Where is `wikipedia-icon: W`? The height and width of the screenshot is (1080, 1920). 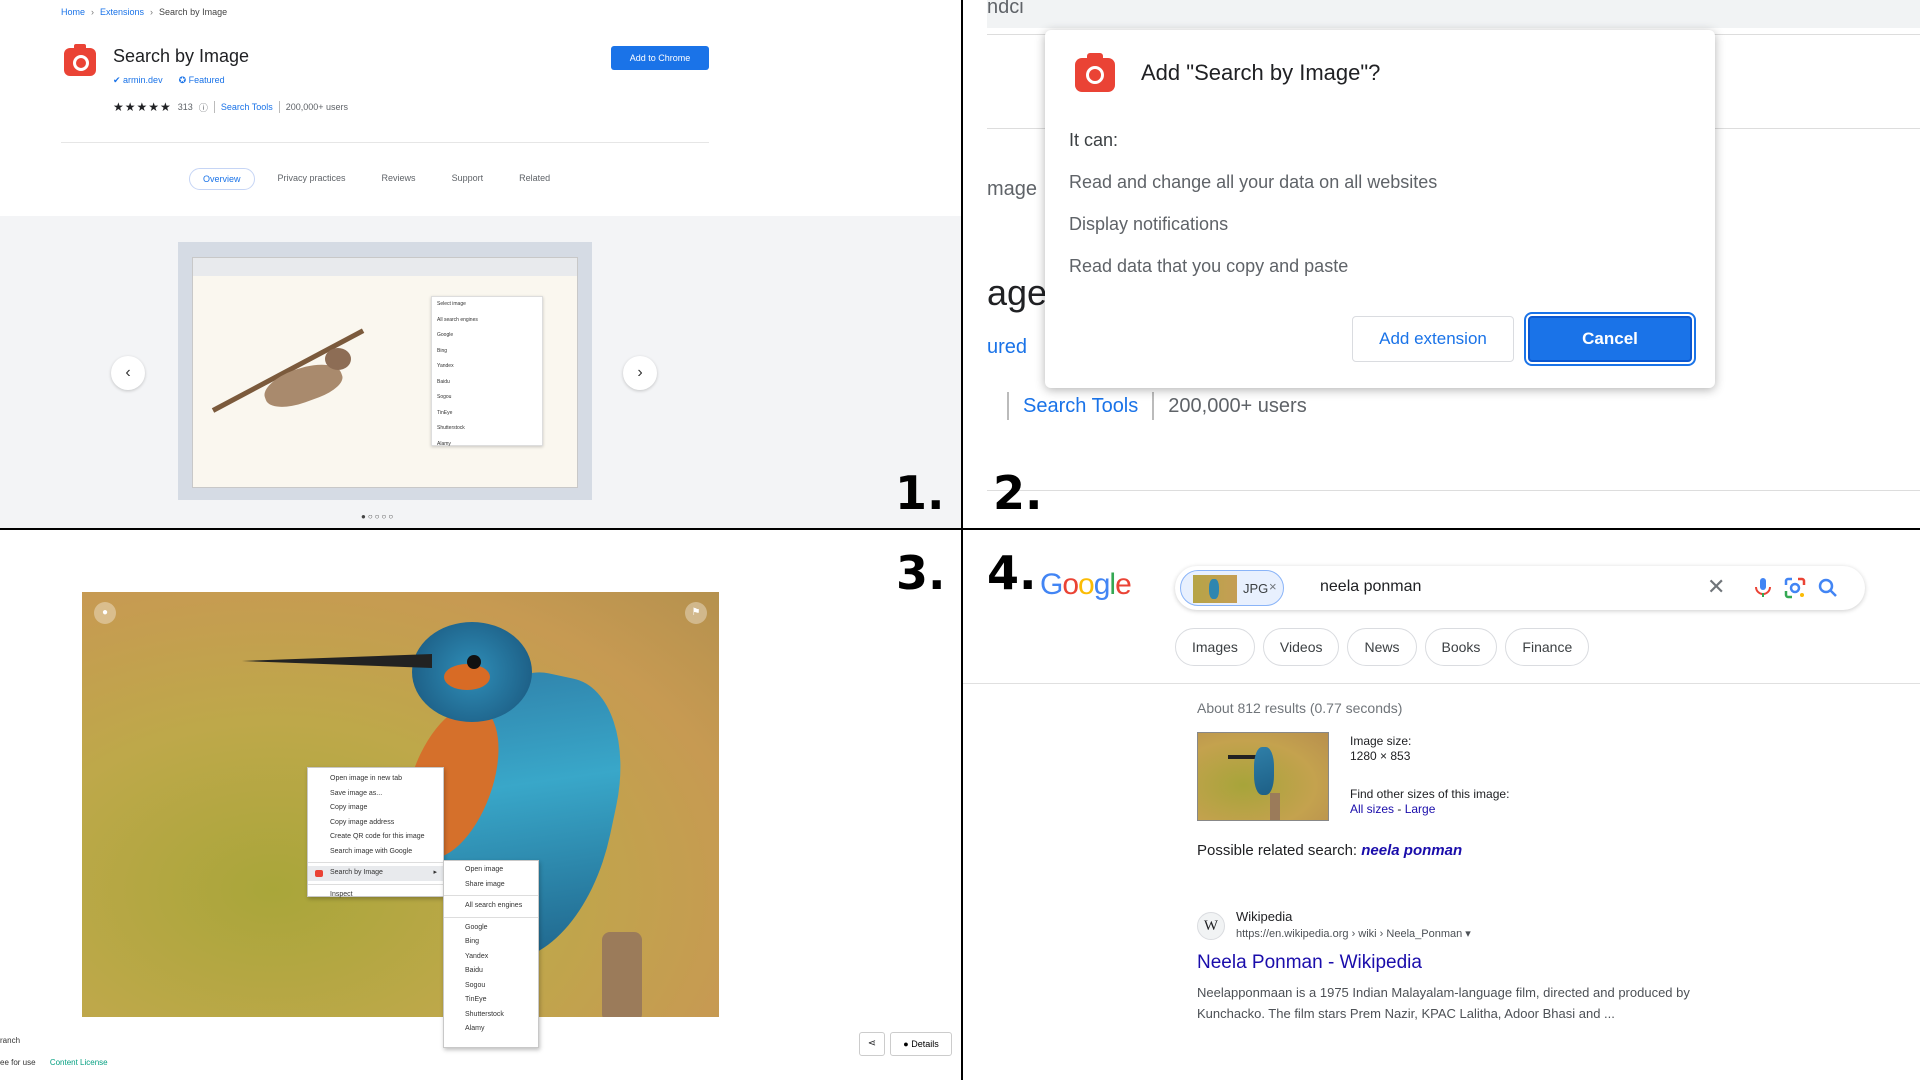 wikipedia-icon: W is located at coordinates (1211, 926).